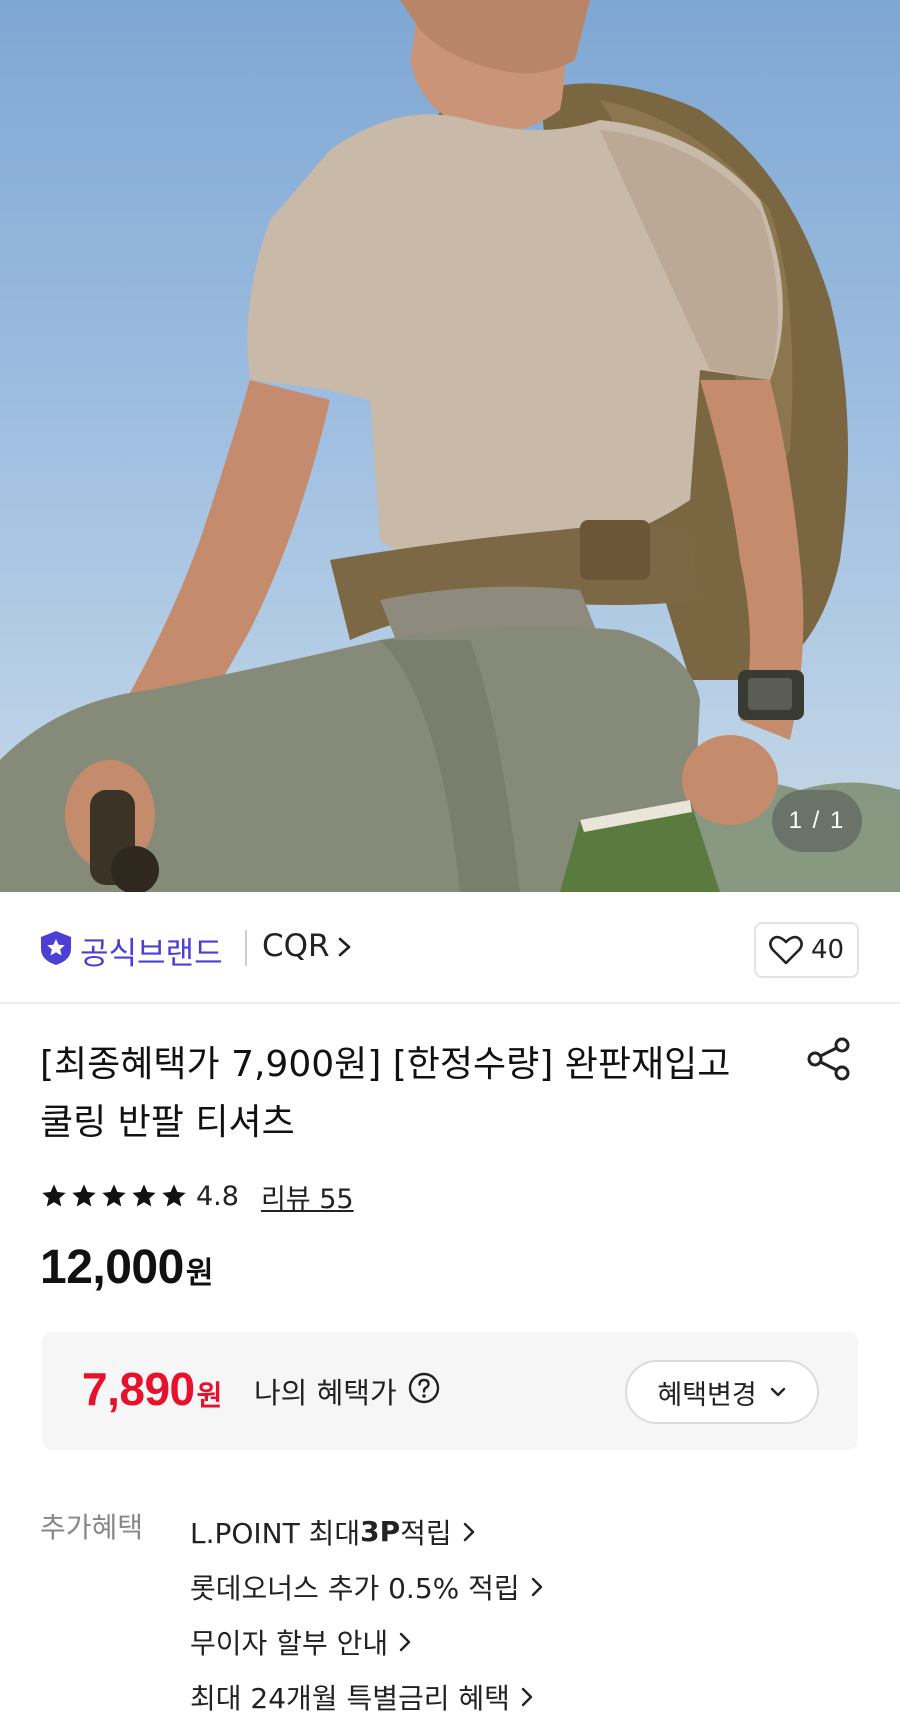  I want to click on extra-benefit-special-rate: 최대 24개월 특별금리 혜택, so click(367, 1696).